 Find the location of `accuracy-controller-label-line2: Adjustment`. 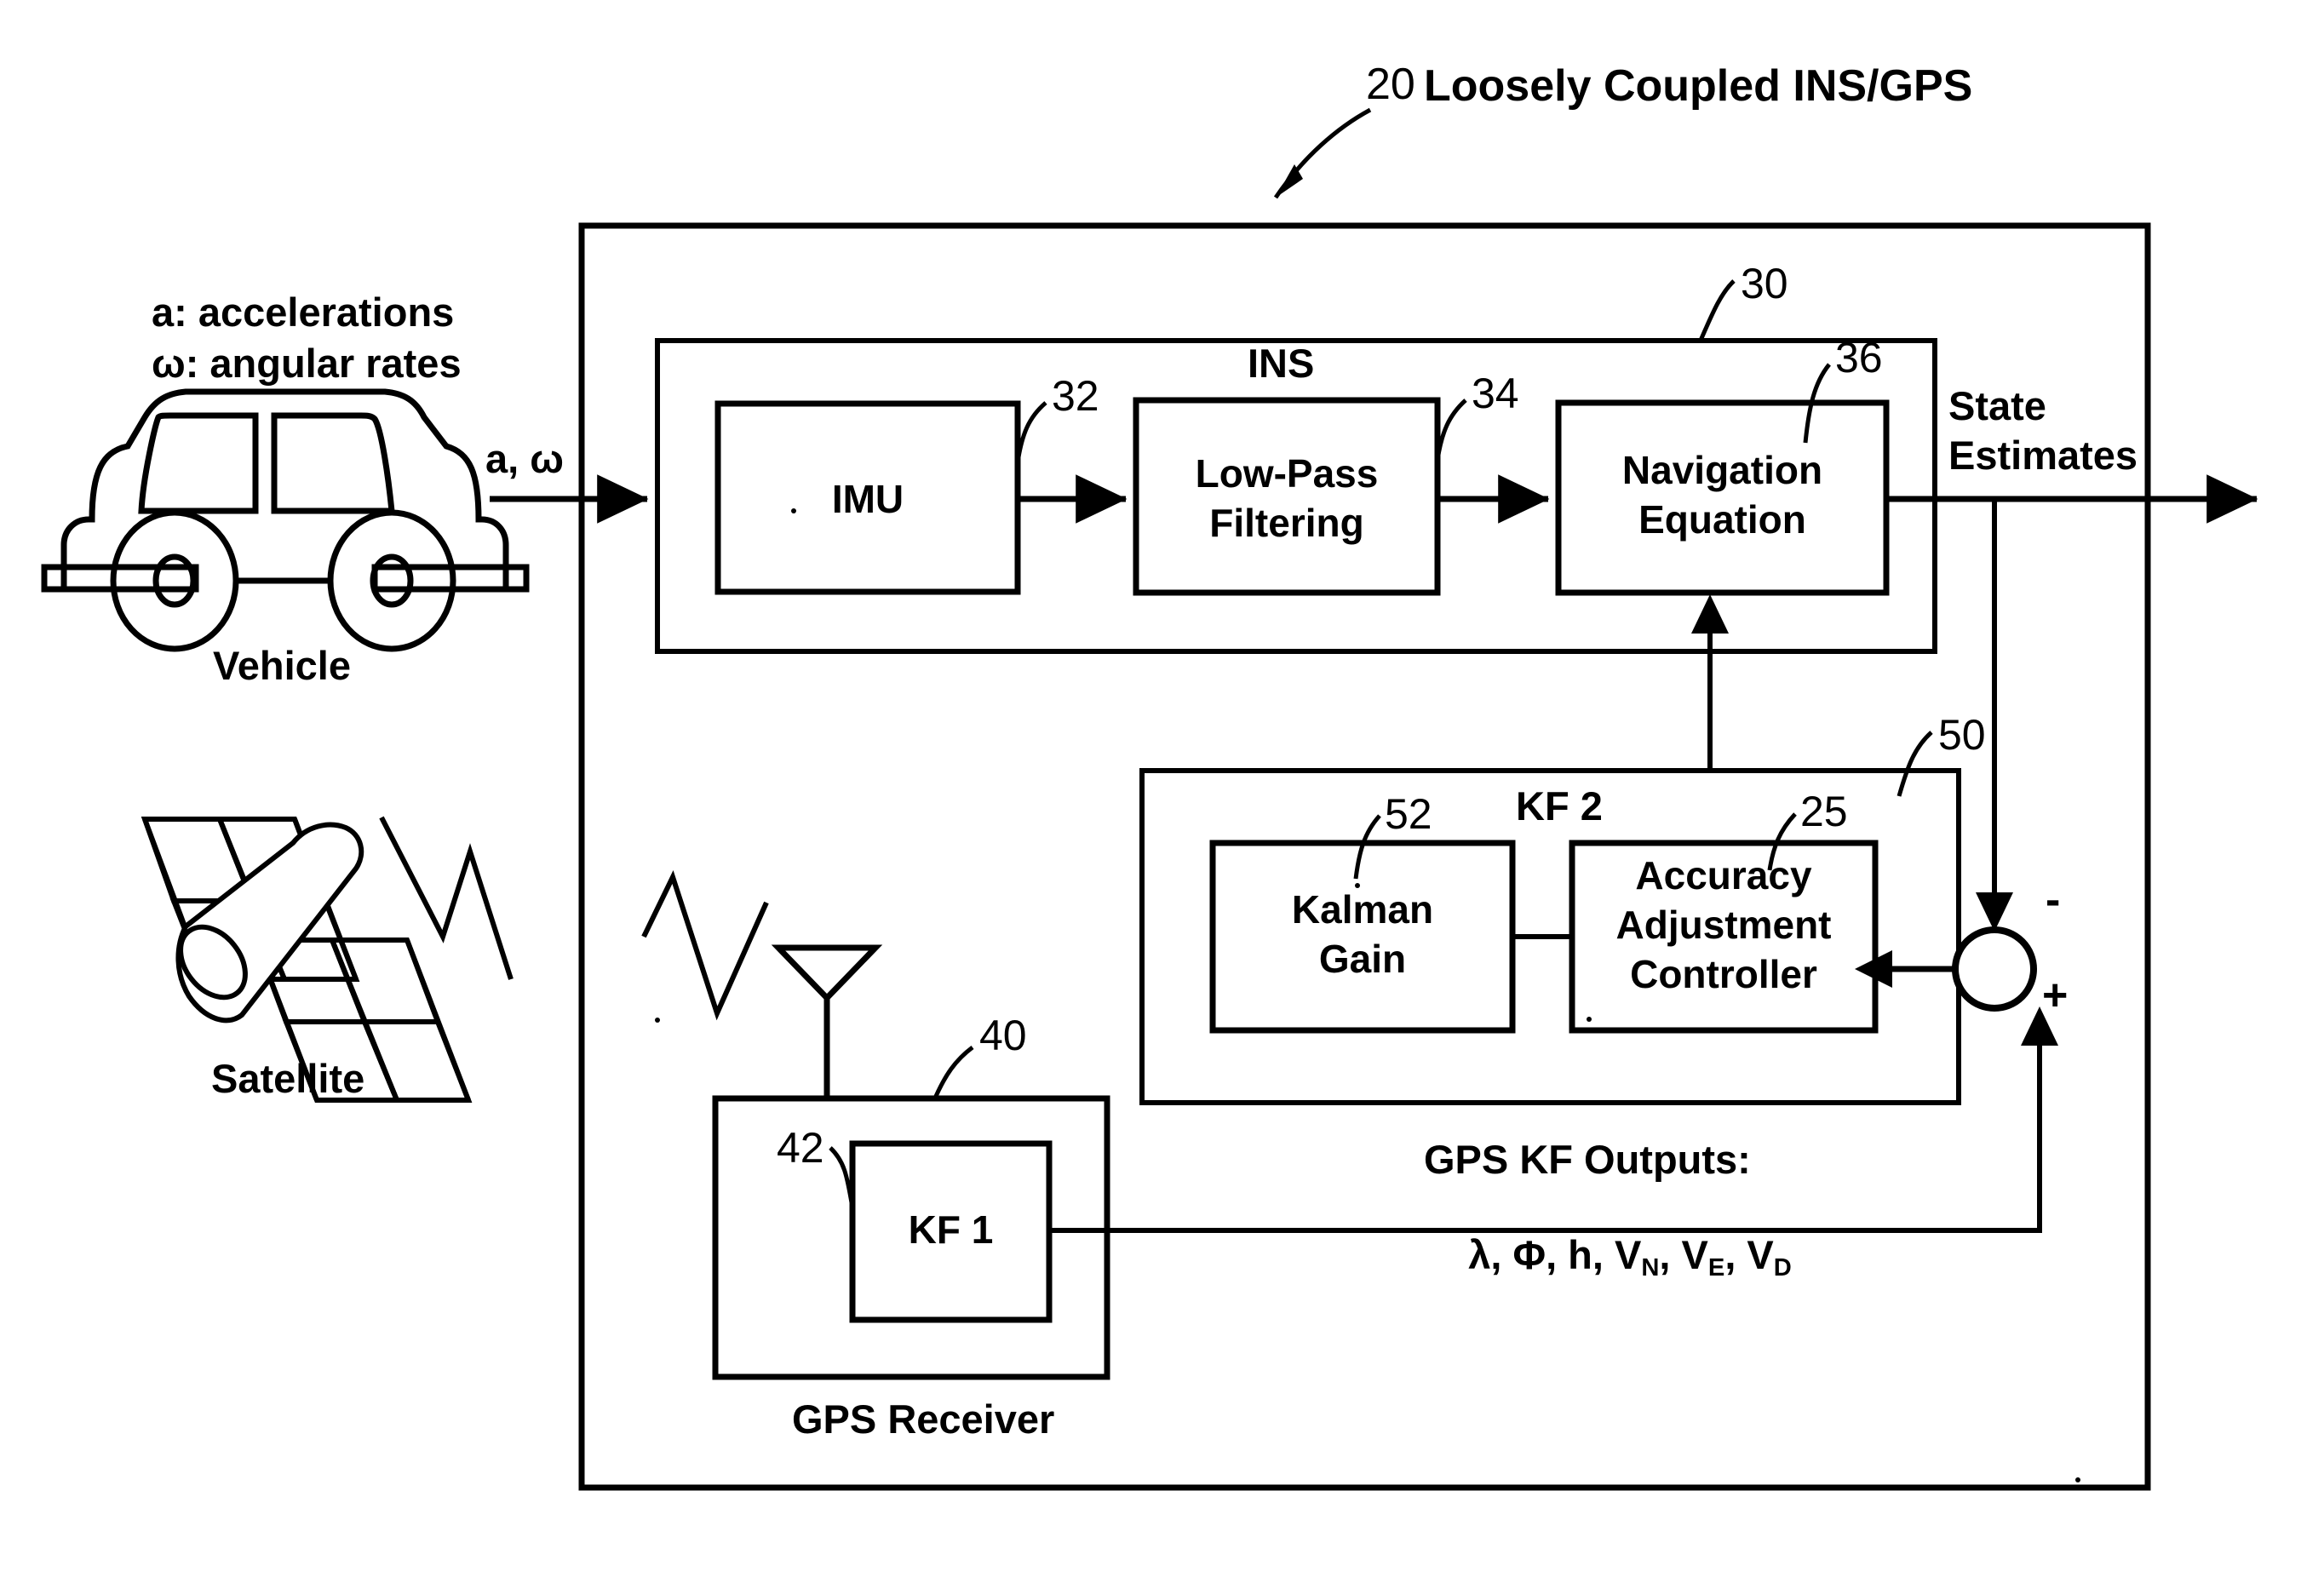

accuracy-controller-label-line2: Adjustment is located at coordinates (1723, 925).